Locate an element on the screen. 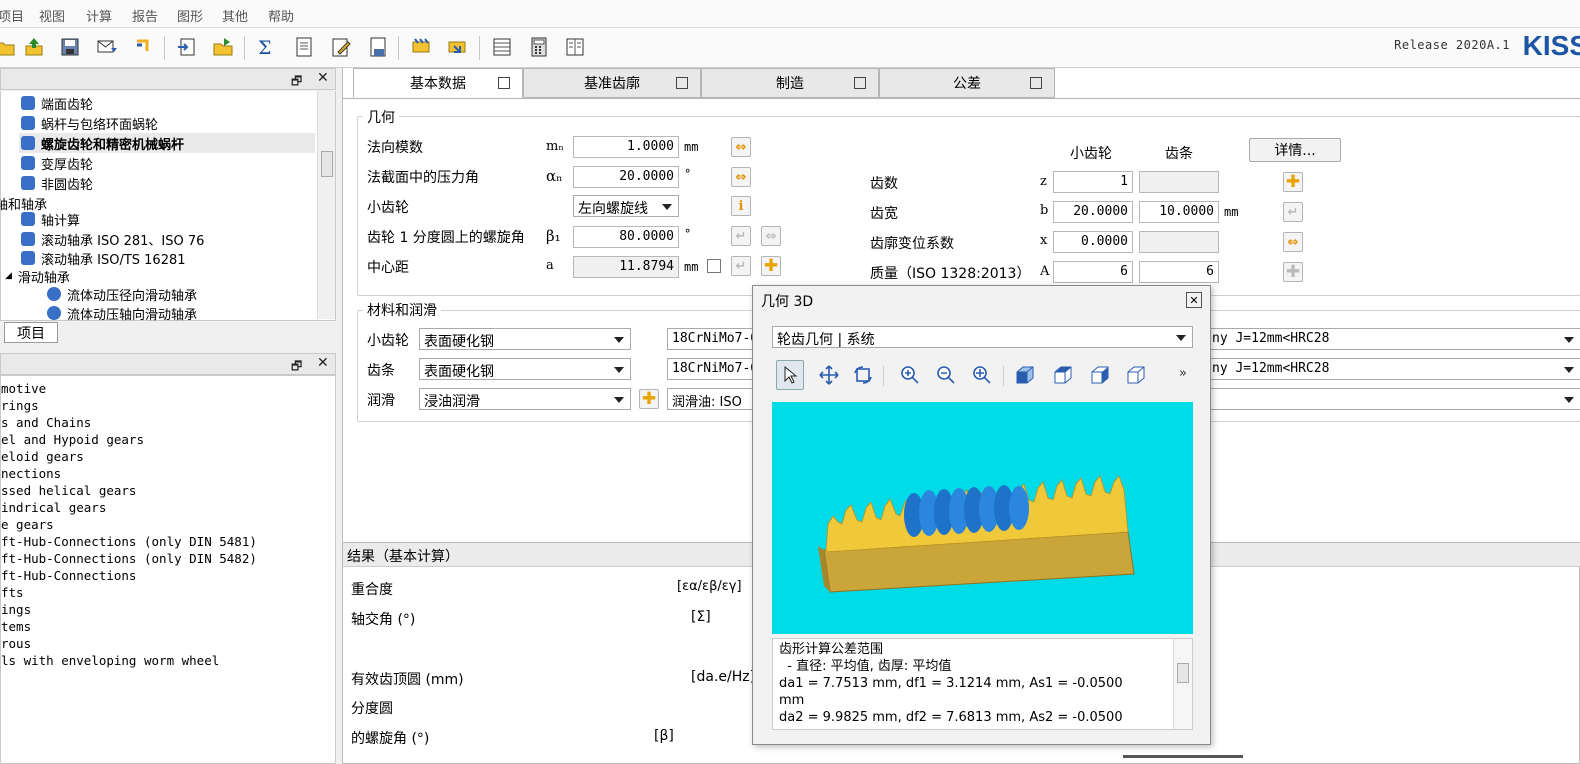  list-item: tems is located at coordinates (16, 627).